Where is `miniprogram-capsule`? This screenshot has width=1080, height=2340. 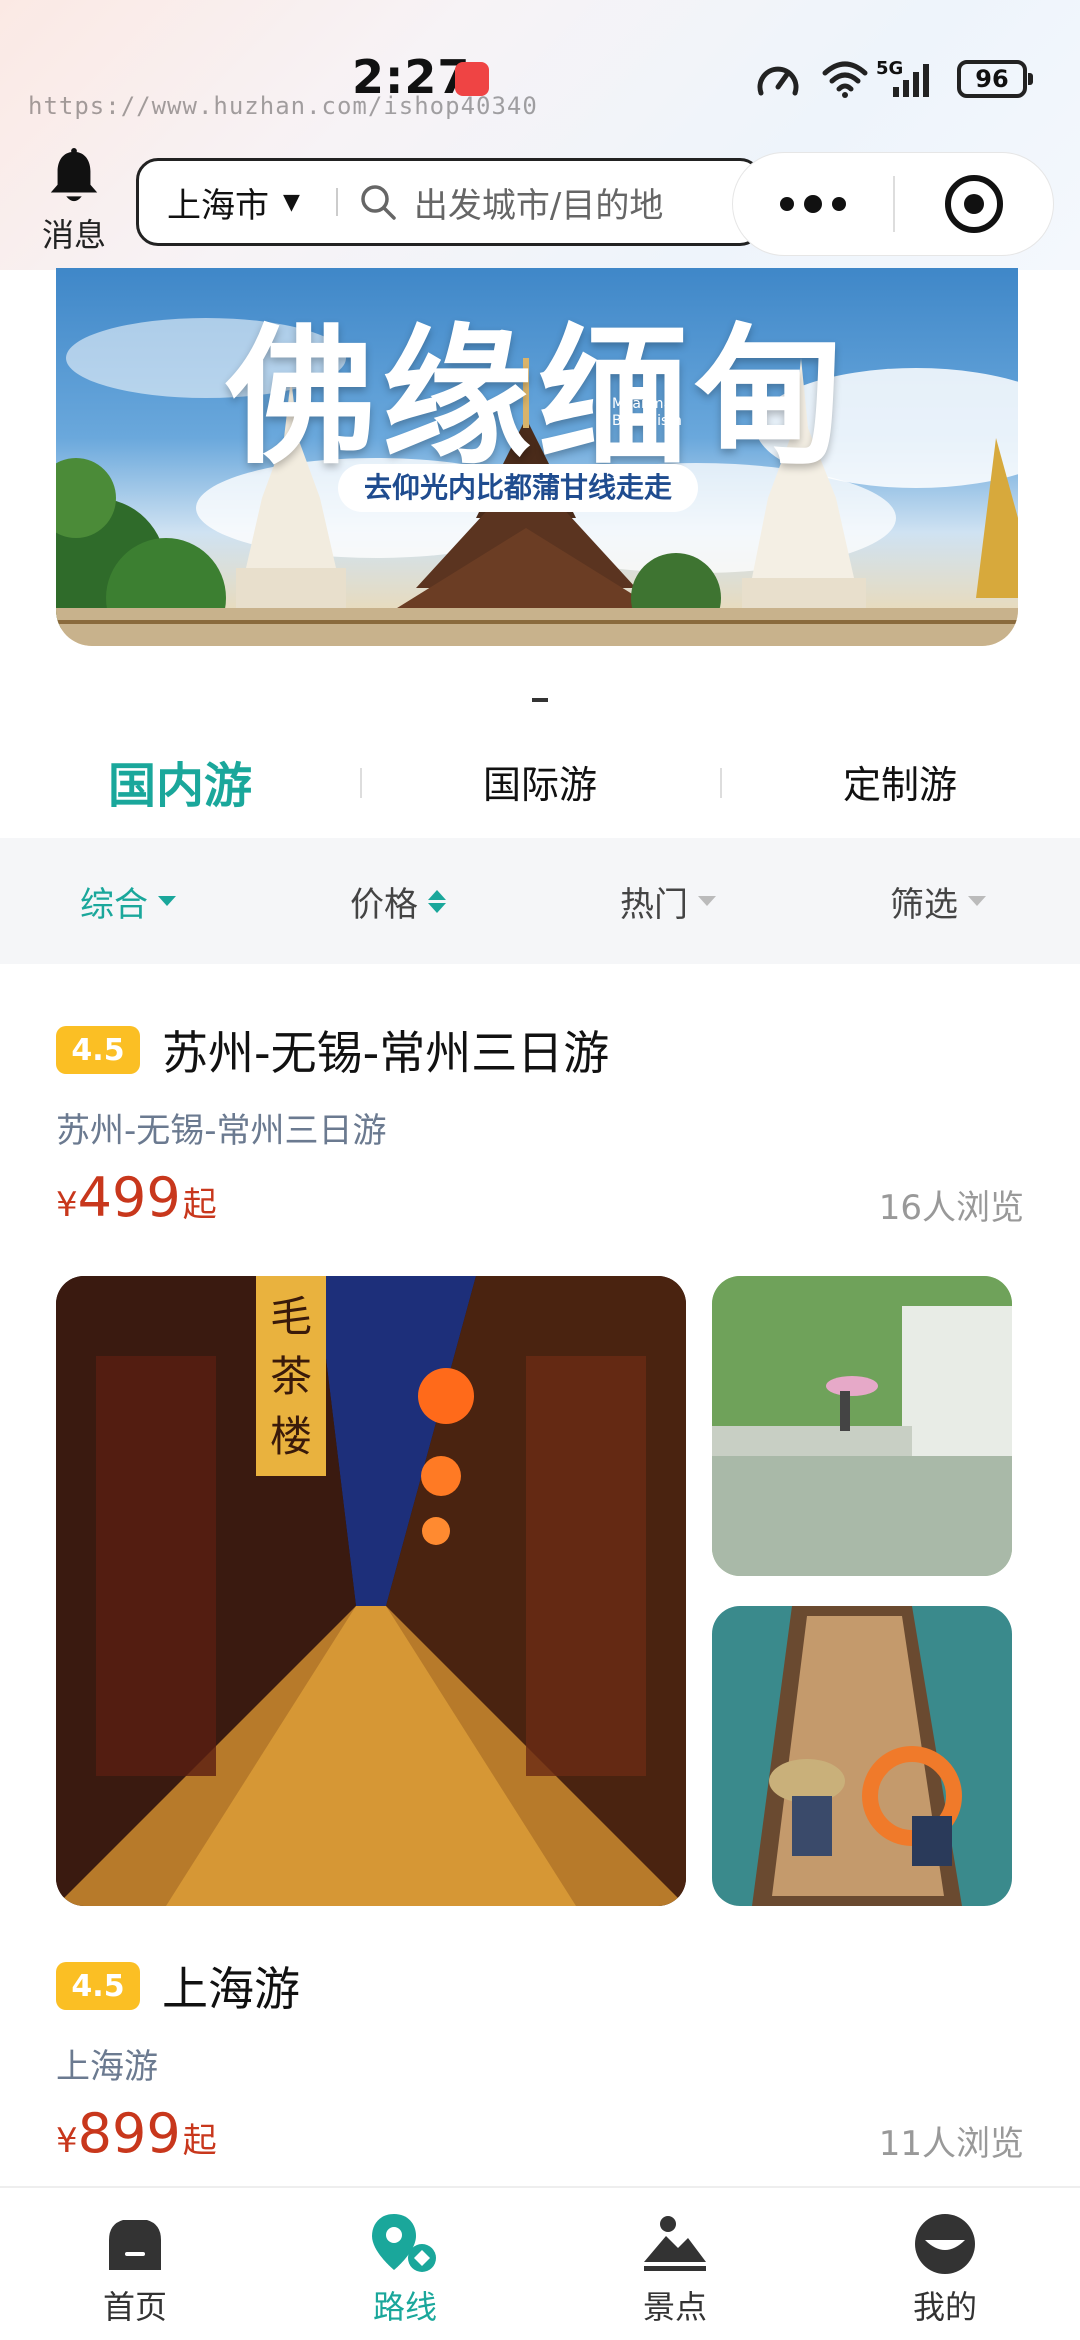 miniprogram-capsule is located at coordinates (893, 204).